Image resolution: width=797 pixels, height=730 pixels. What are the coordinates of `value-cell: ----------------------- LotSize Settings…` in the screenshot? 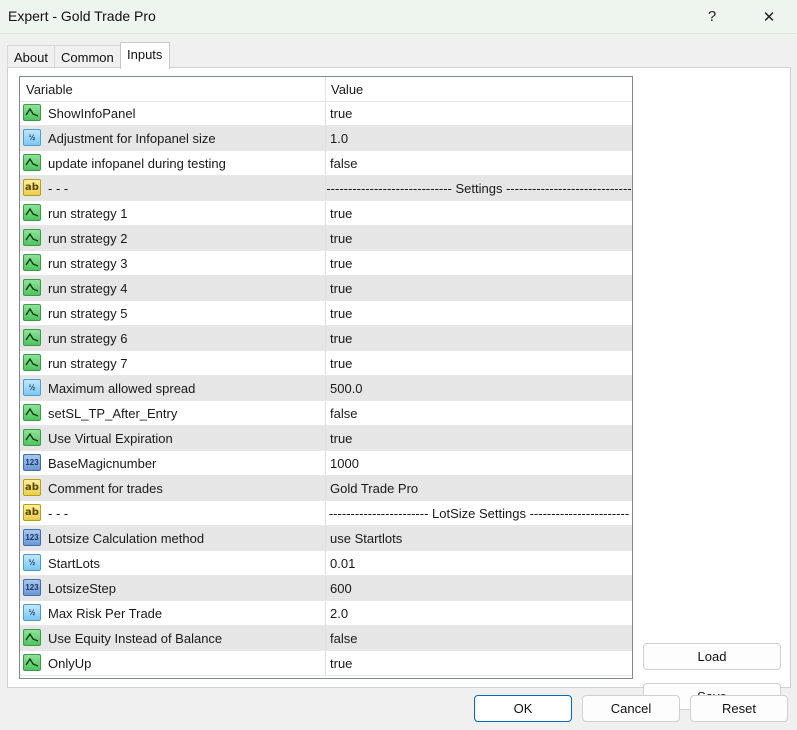 It's located at (479, 513).